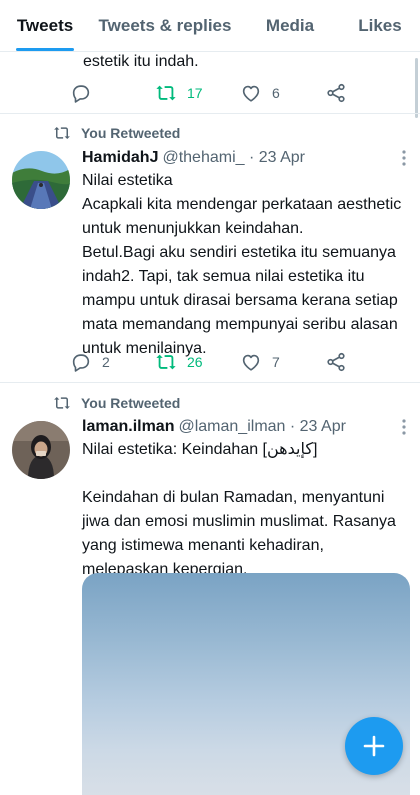 This screenshot has width=420, height=795. Describe the element at coordinates (276, 362) in the screenshot. I see `like-count: 7` at that location.